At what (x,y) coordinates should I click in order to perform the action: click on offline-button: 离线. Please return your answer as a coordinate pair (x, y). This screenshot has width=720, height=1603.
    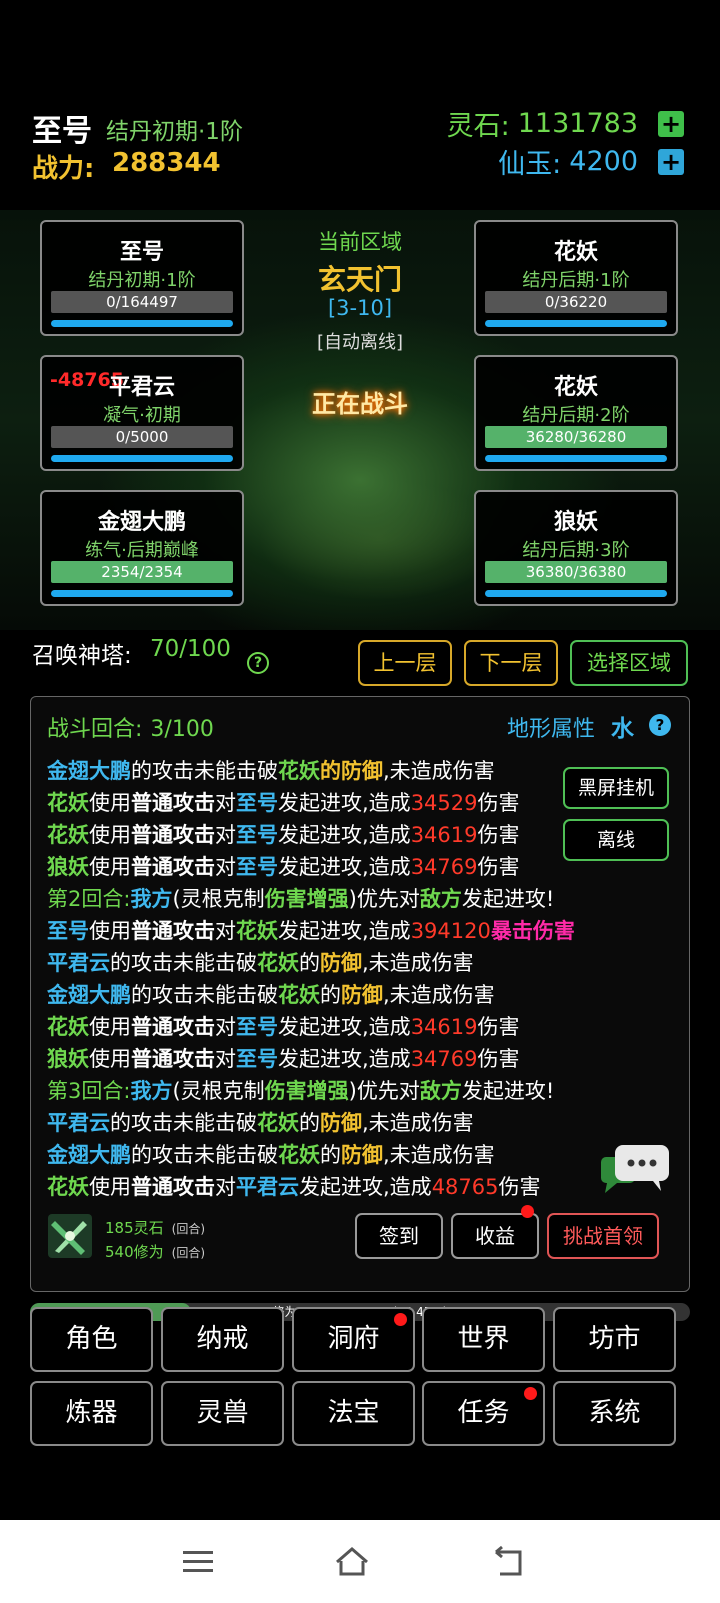
    Looking at the image, I should click on (616, 840).